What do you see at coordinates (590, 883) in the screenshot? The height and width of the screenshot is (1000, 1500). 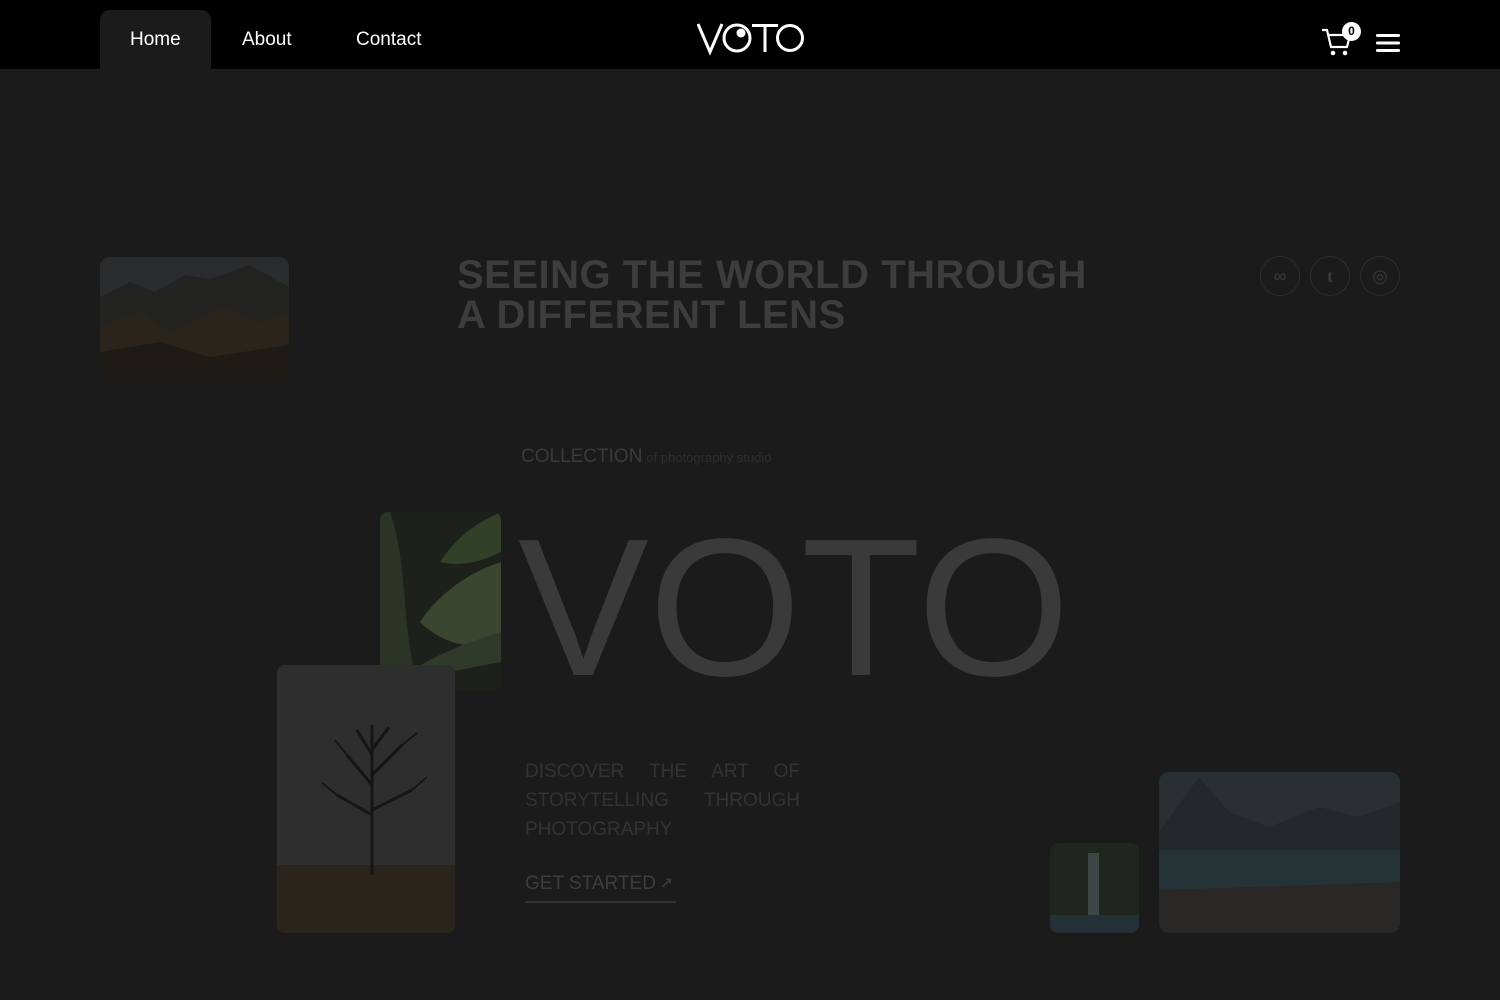 I see `get-started-label: GET STARTED` at bounding box center [590, 883].